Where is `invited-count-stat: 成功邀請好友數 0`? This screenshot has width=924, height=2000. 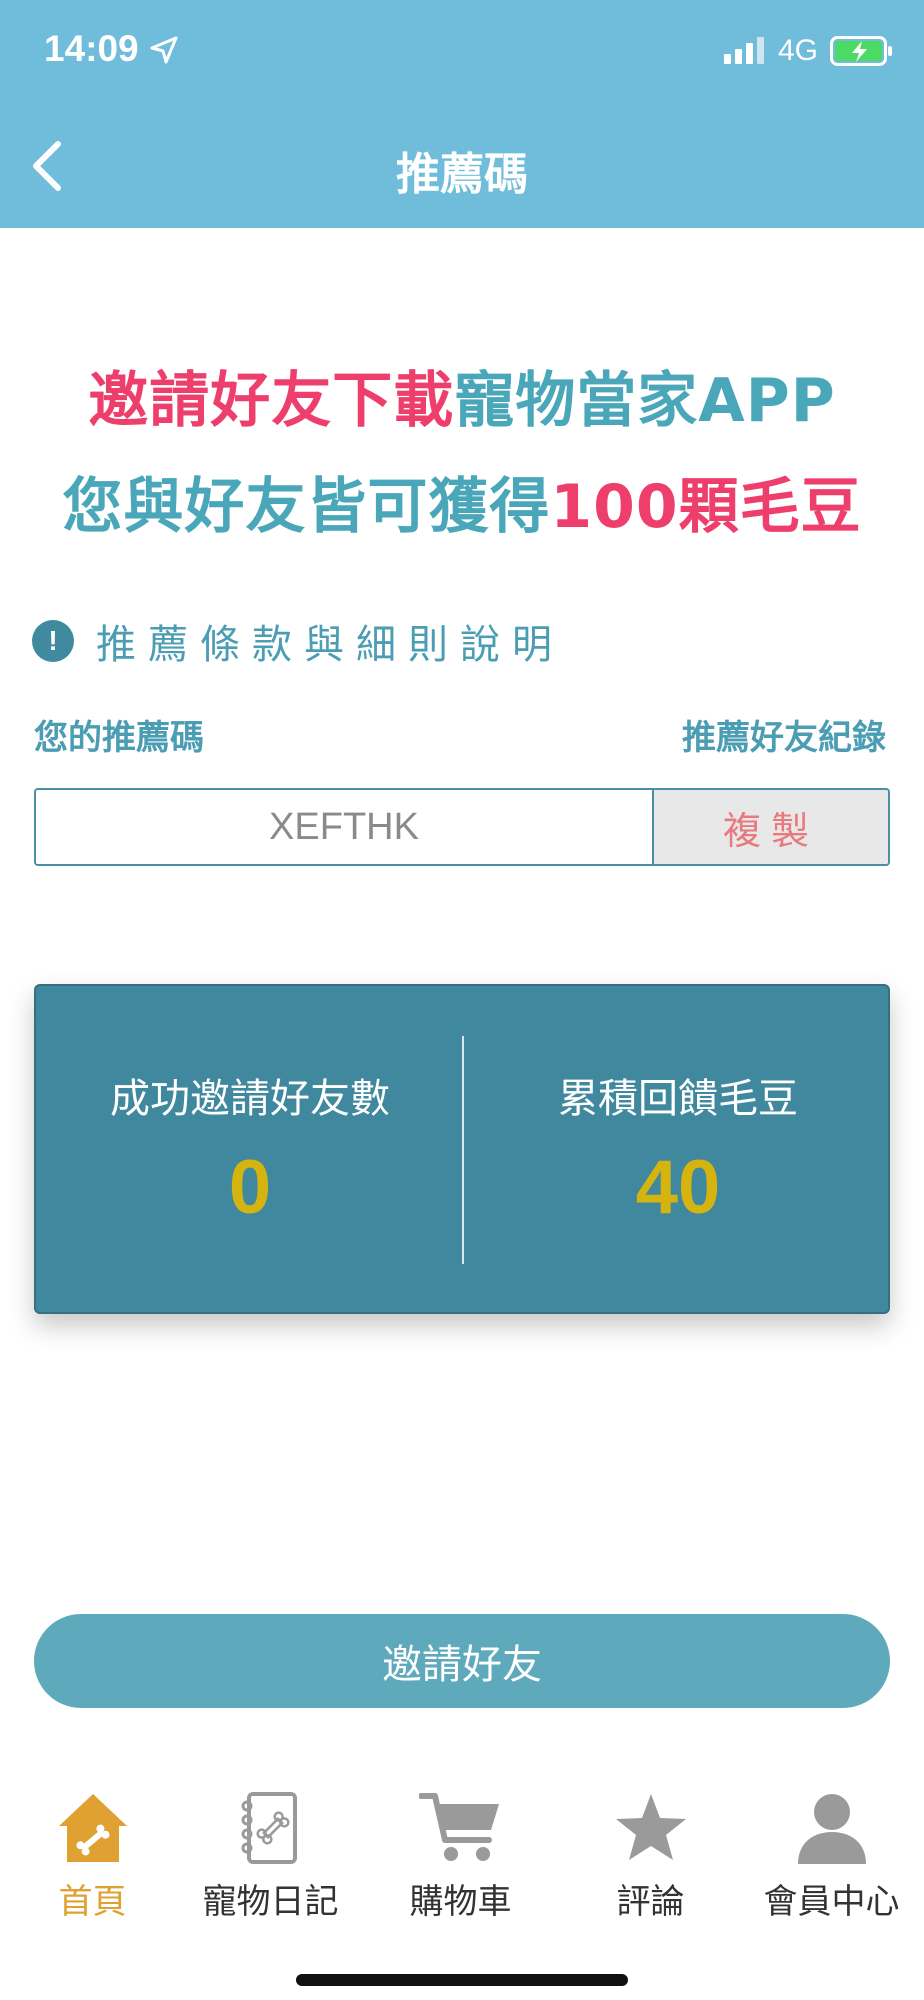
invited-count-stat: 成功邀請好友數 0 is located at coordinates (250, 1148).